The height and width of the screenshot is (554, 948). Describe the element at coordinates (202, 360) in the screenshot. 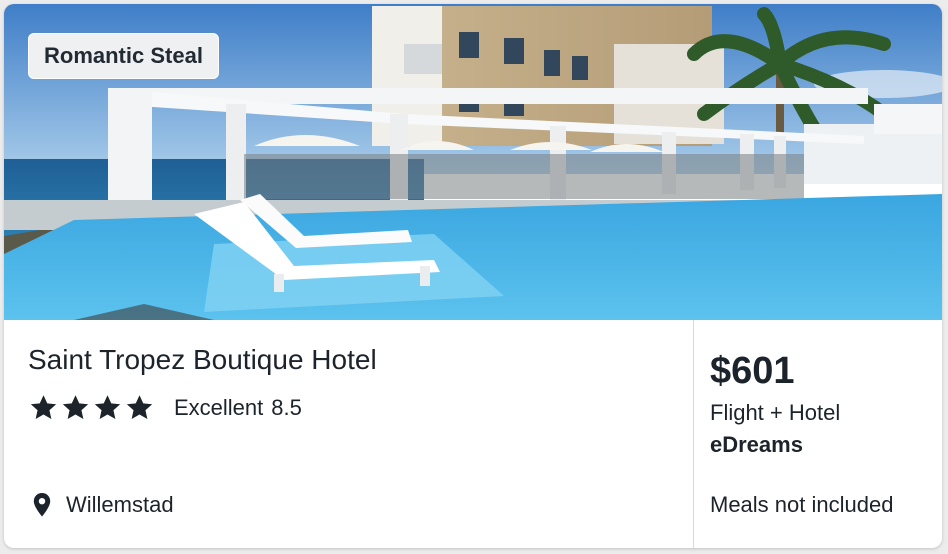

I see `hotel-name: Saint Tropez Boutique Hotel` at that location.